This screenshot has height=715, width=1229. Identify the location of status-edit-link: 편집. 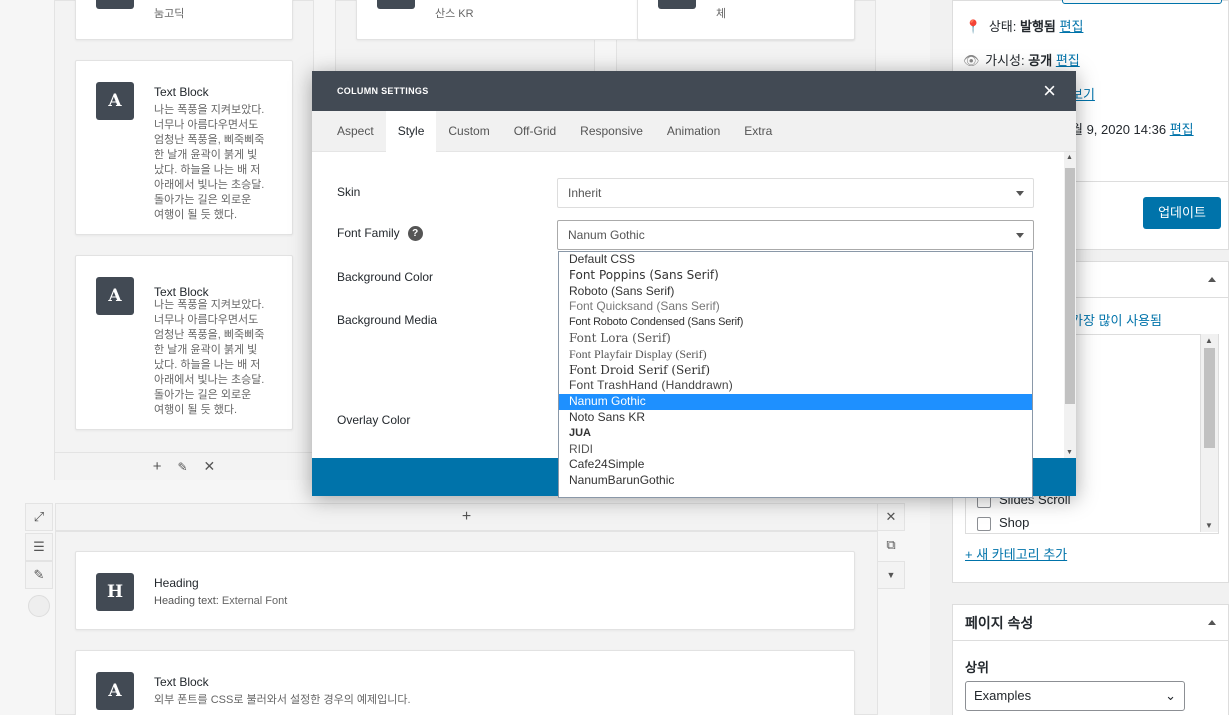
(1072, 26).